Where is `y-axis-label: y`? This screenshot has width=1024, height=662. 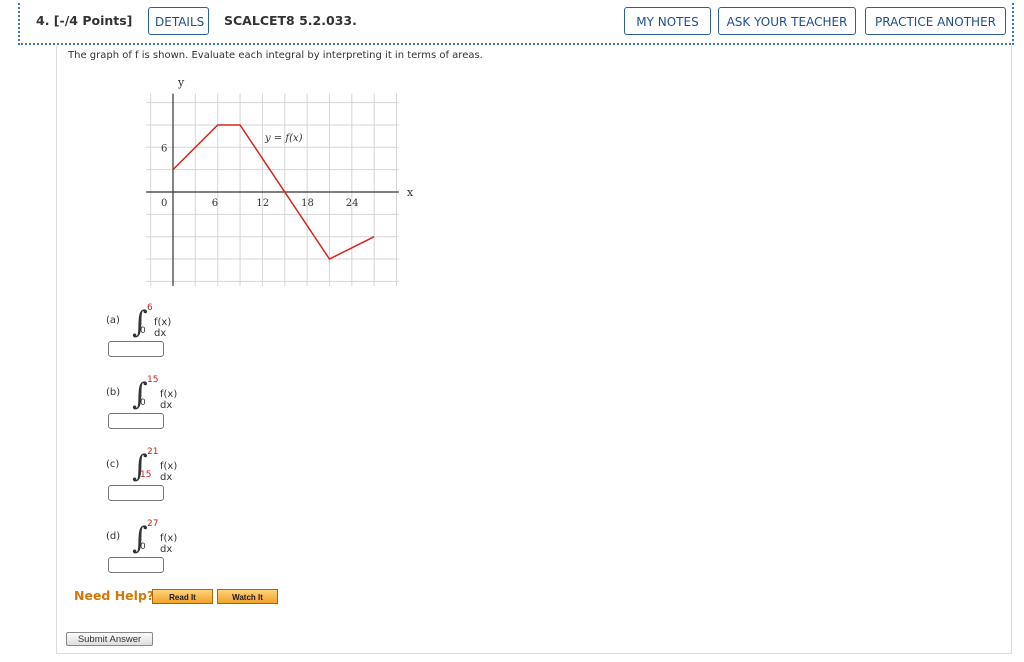
y-axis-label: y is located at coordinates (181, 82).